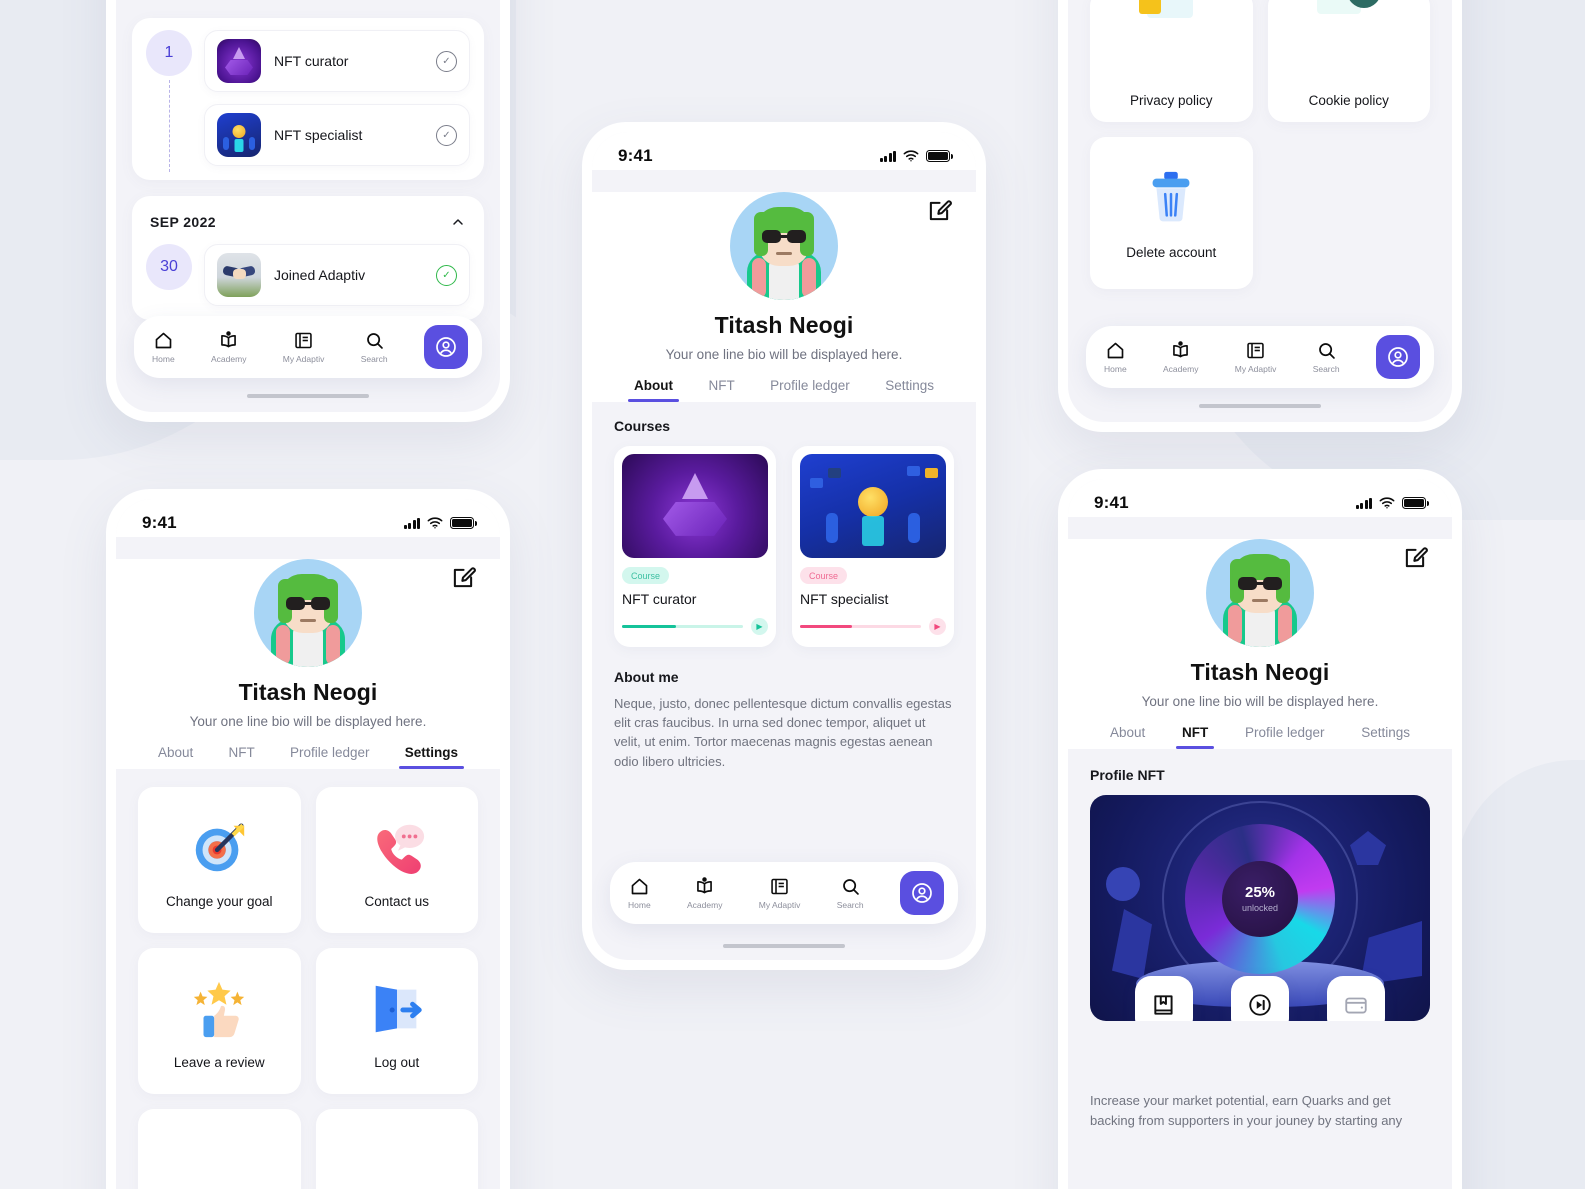 Image resolution: width=1585 pixels, height=1189 pixels. What do you see at coordinates (396, 1021) in the screenshot?
I see `settings-card-log-out: Log out` at bounding box center [396, 1021].